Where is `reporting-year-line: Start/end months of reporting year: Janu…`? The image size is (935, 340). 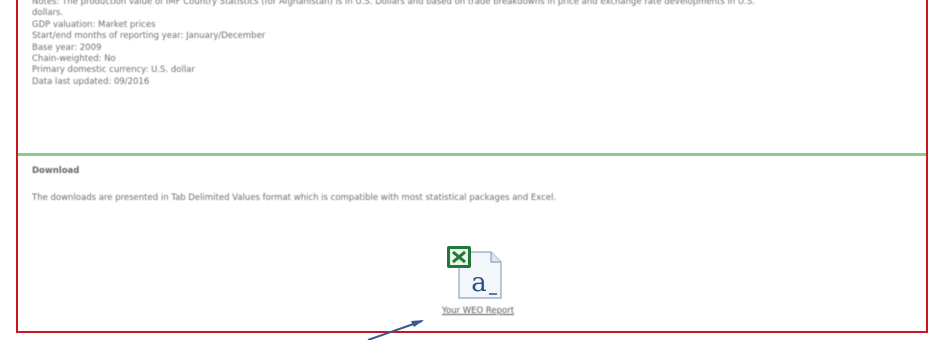
reporting-year-line: Start/end months of reporting year: Janu… is located at coordinates (149, 36).